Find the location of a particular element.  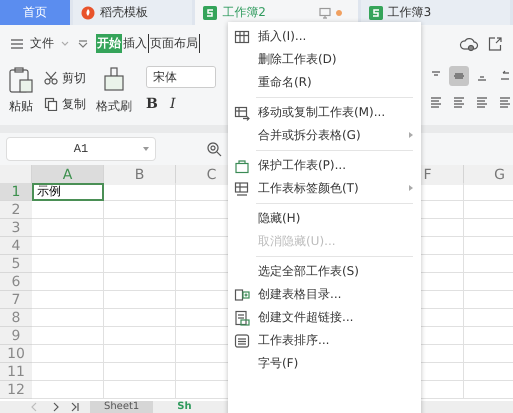

menu-item: 合并或拆分表格(G) is located at coordinates (324, 135).